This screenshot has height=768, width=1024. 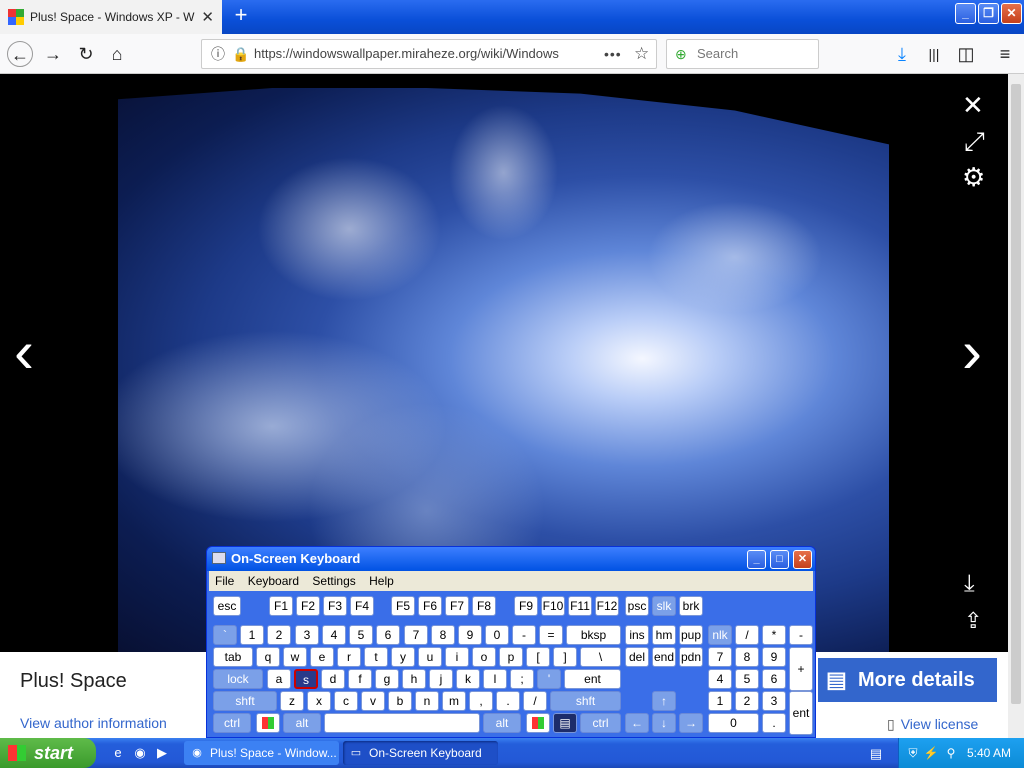 I want to click on key-a: a, so click(x=279, y=679).